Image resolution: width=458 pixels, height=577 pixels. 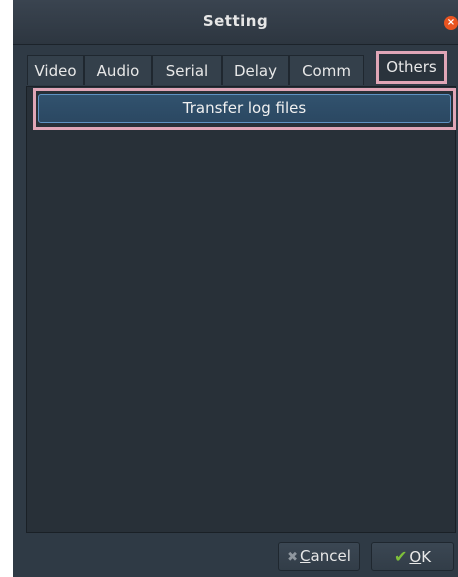 I want to click on close-icon: ×, so click(x=451, y=23).